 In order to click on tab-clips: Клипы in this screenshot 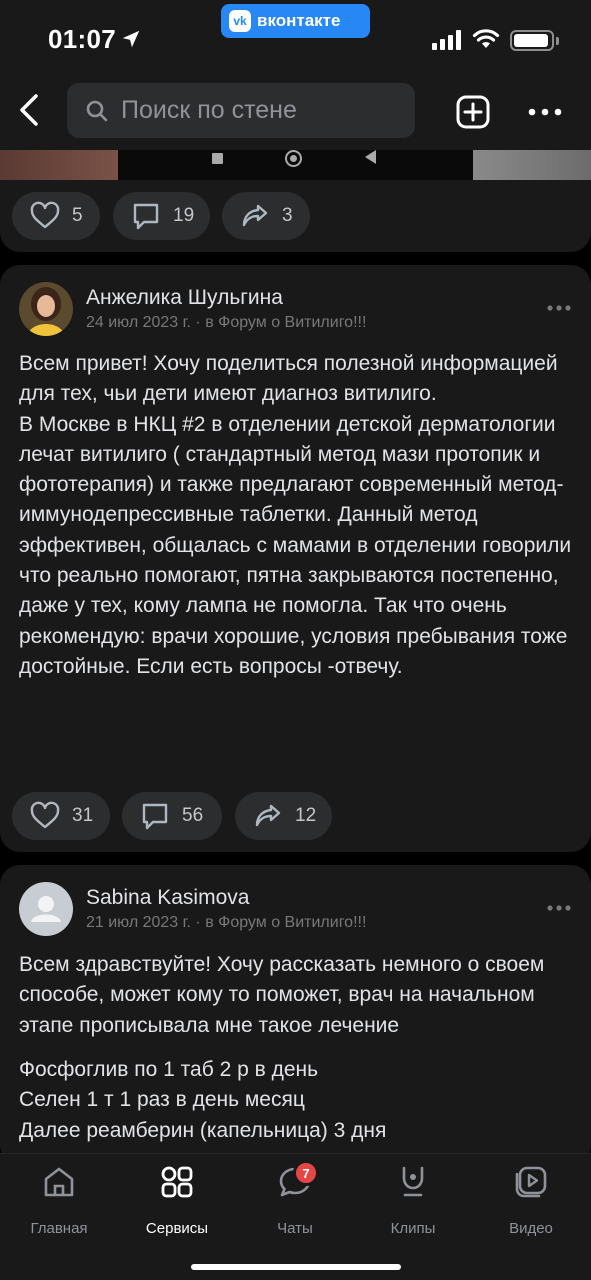, I will do `click(413, 1204)`.